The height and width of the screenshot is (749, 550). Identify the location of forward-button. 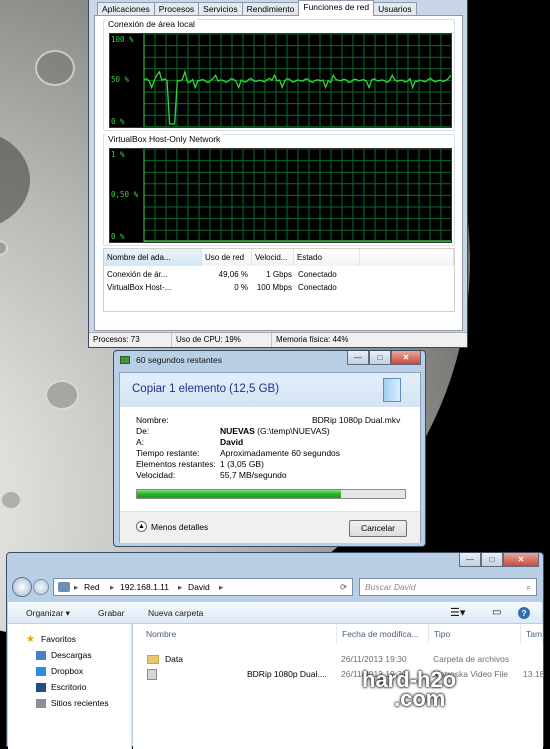
(41, 587).